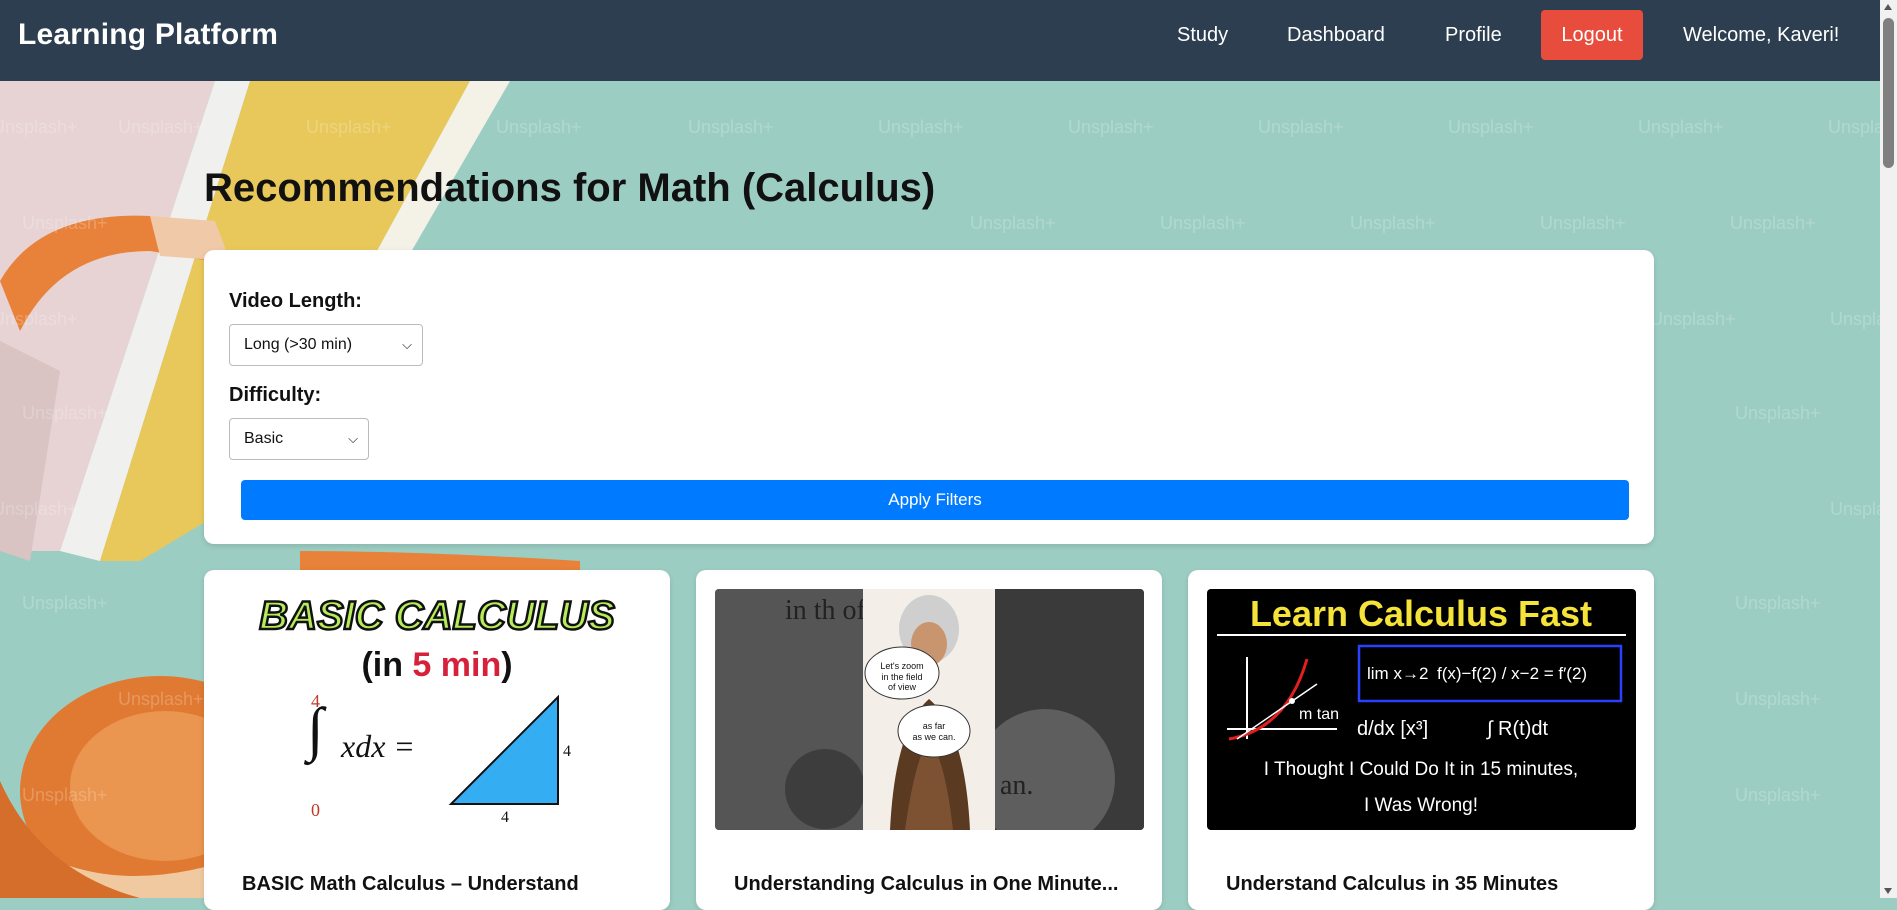 This screenshot has height=910, width=1897. I want to click on page-title: Recommendations for Math (Calculus), so click(570, 188).